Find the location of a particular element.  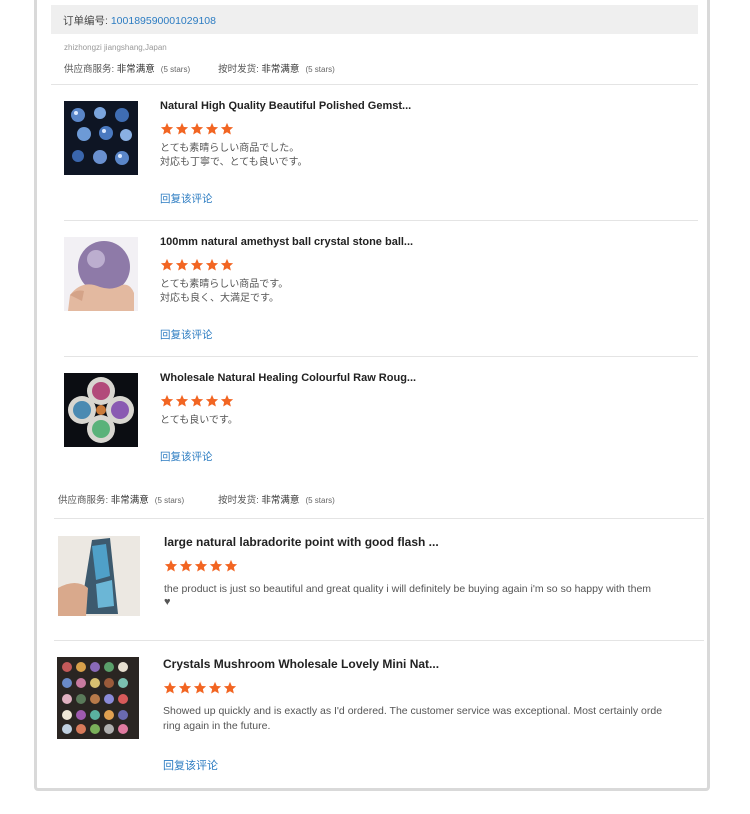

crystal-mushrooms-photo is located at coordinates (98, 698).